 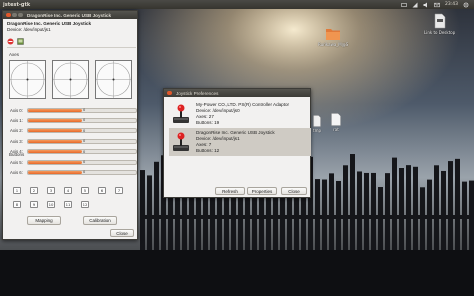 I want to click on axis-label: Axis 0:, so click(x=16, y=110).